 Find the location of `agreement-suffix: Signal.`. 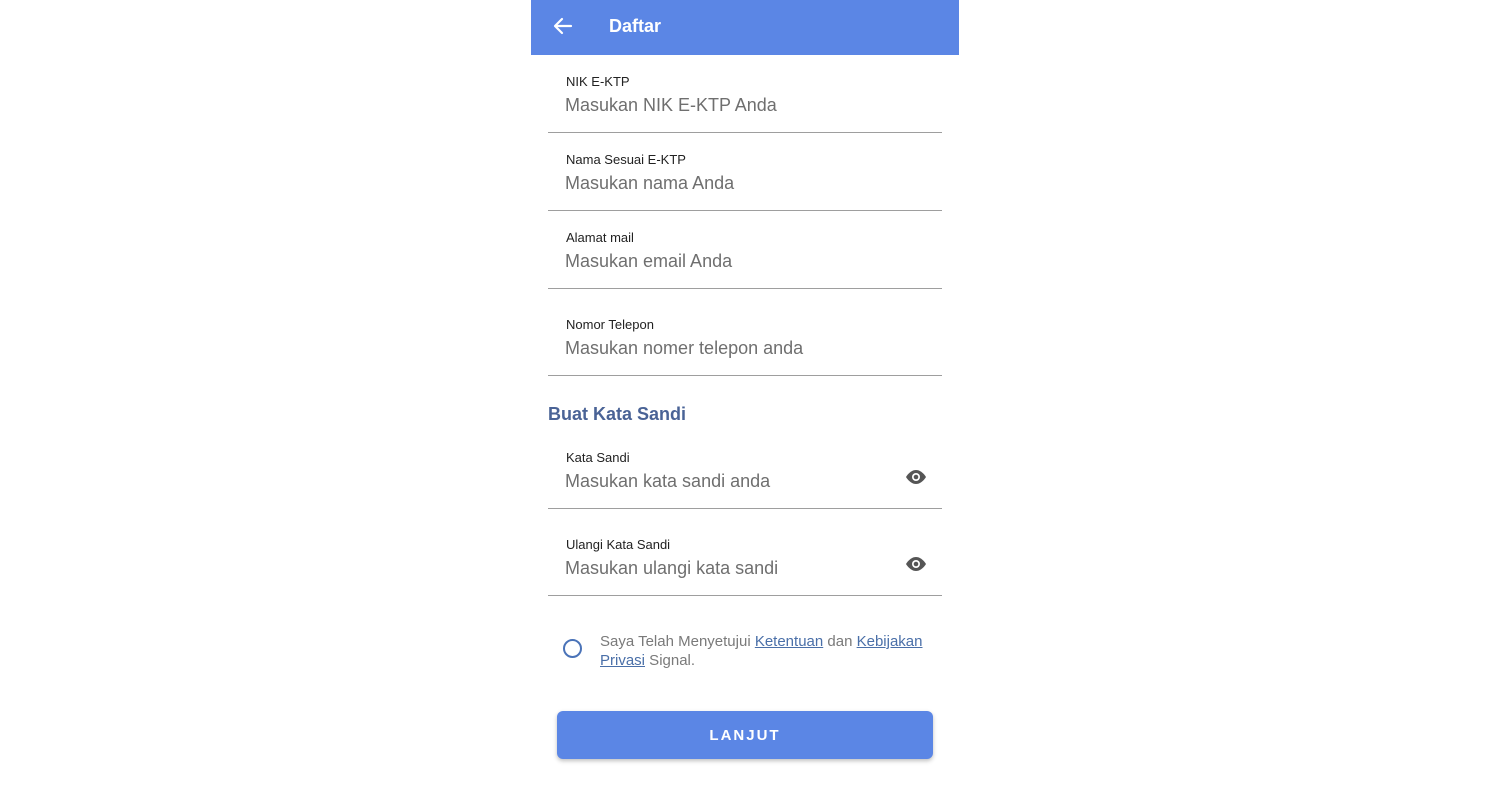

agreement-suffix: Signal. is located at coordinates (670, 660).